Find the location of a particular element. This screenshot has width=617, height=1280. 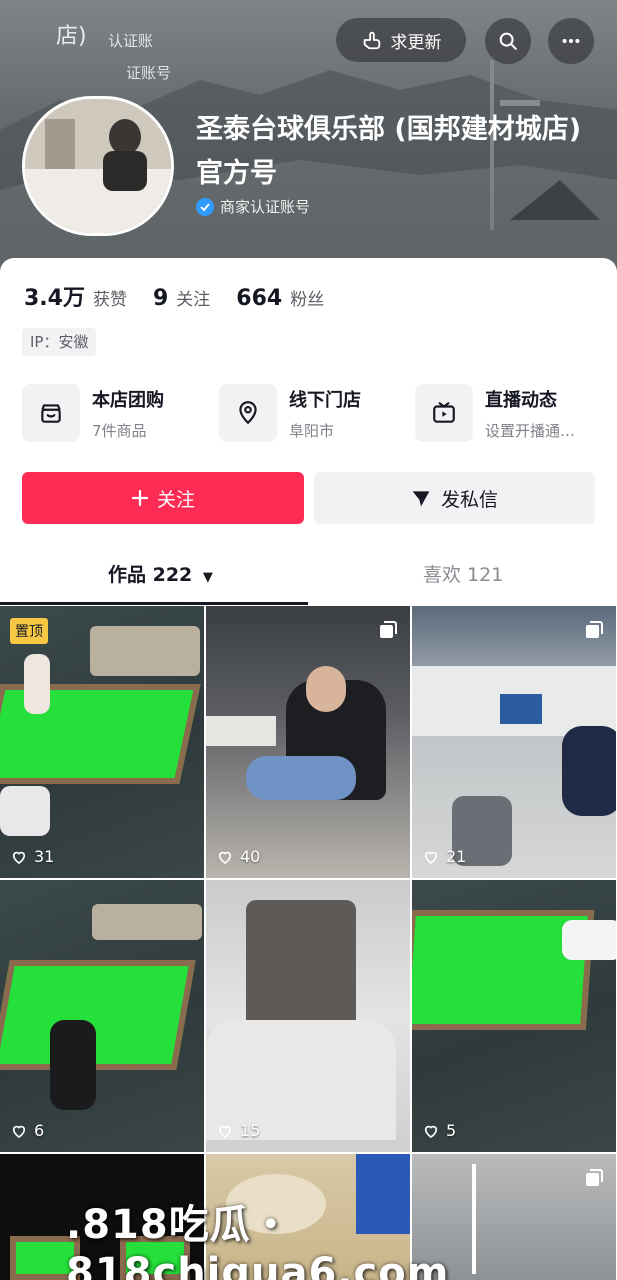

service-title: 直播动态 is located at coordinates (521, 400).